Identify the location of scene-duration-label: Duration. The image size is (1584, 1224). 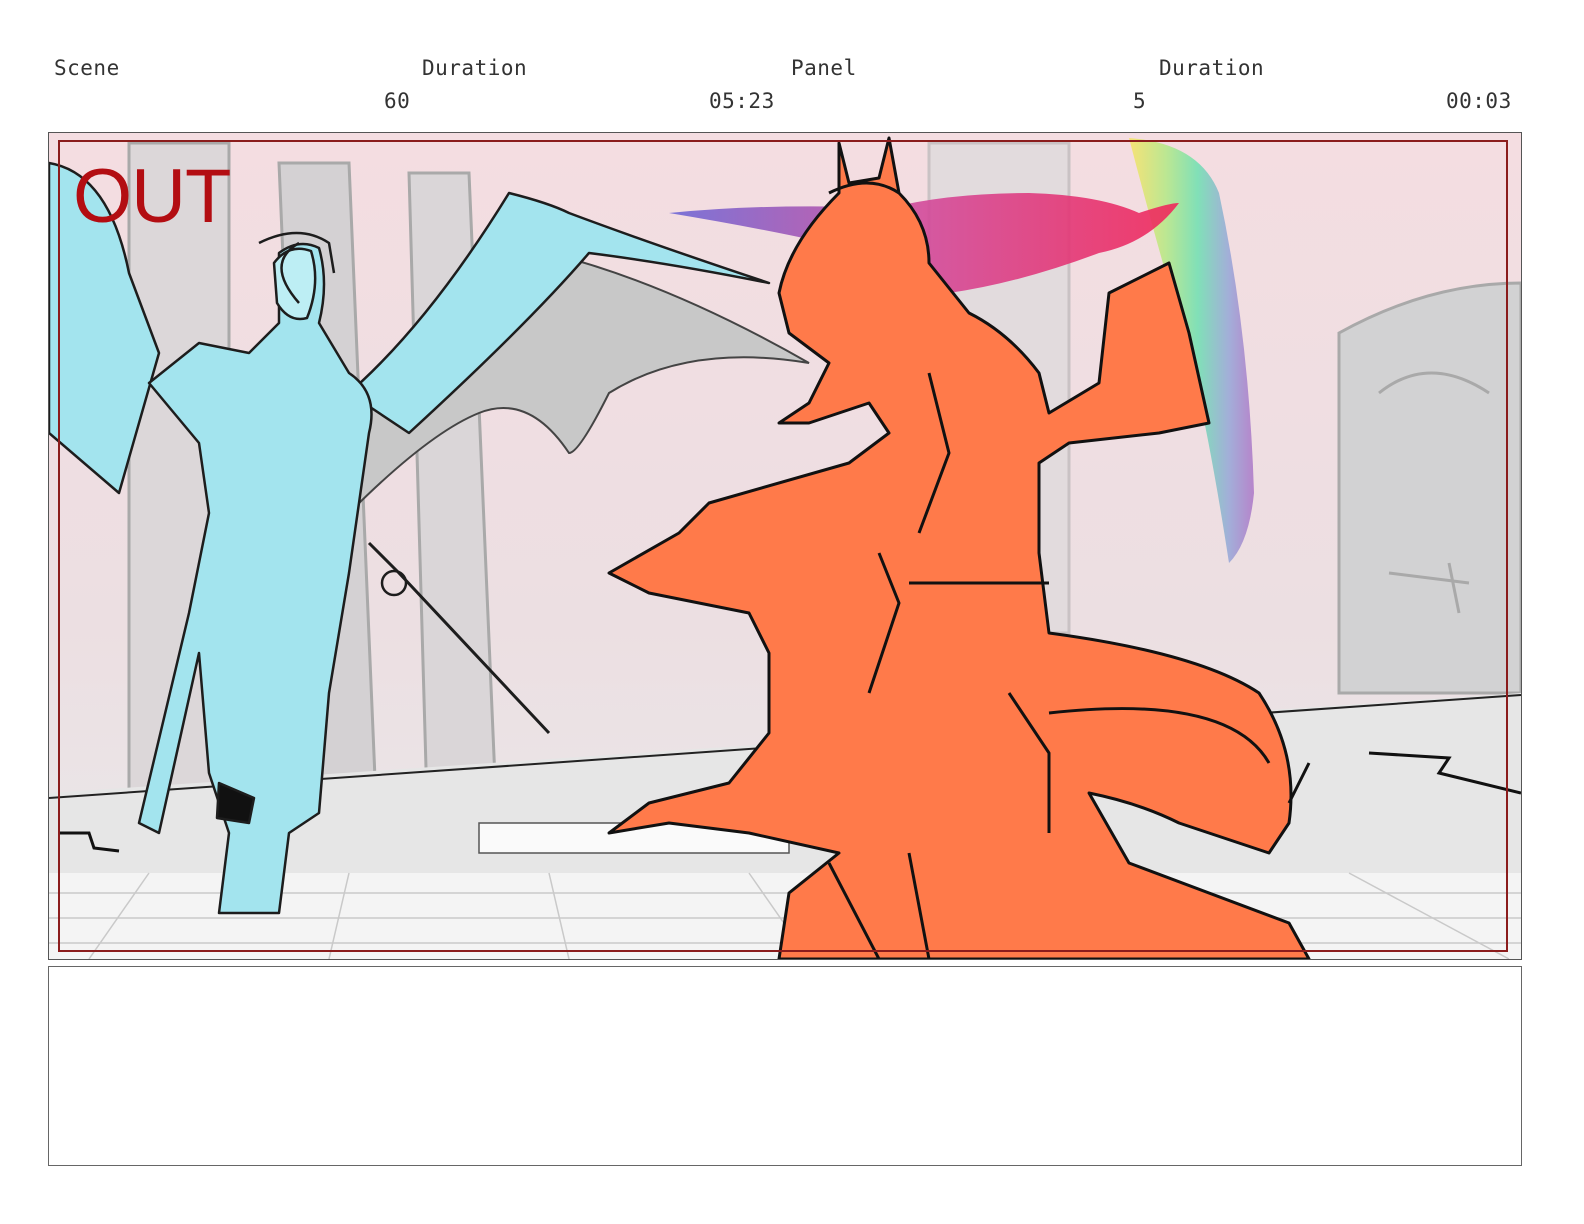
(475, 68).